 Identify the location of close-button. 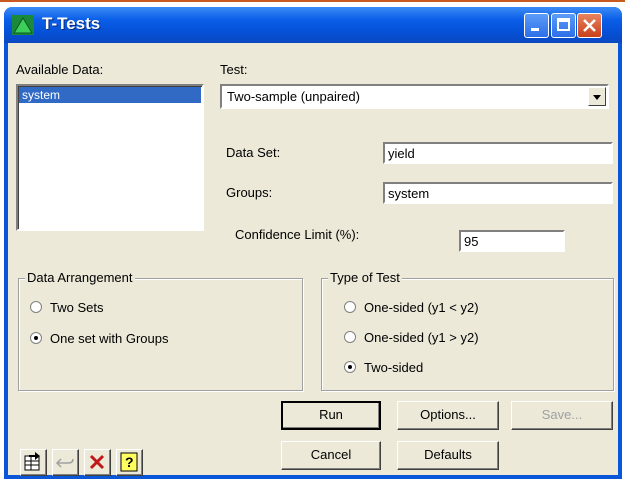
(589, 25).